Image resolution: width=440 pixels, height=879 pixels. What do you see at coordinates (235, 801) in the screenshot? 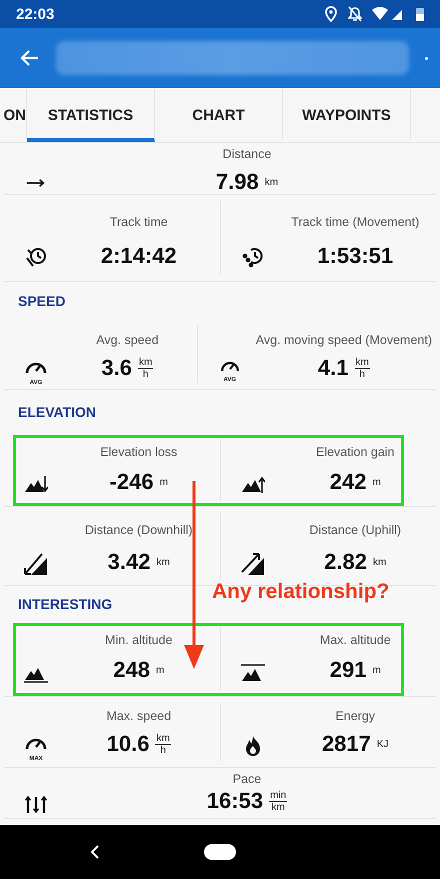
I see `stat-value: 16:53` at bounding box center [235, 801].